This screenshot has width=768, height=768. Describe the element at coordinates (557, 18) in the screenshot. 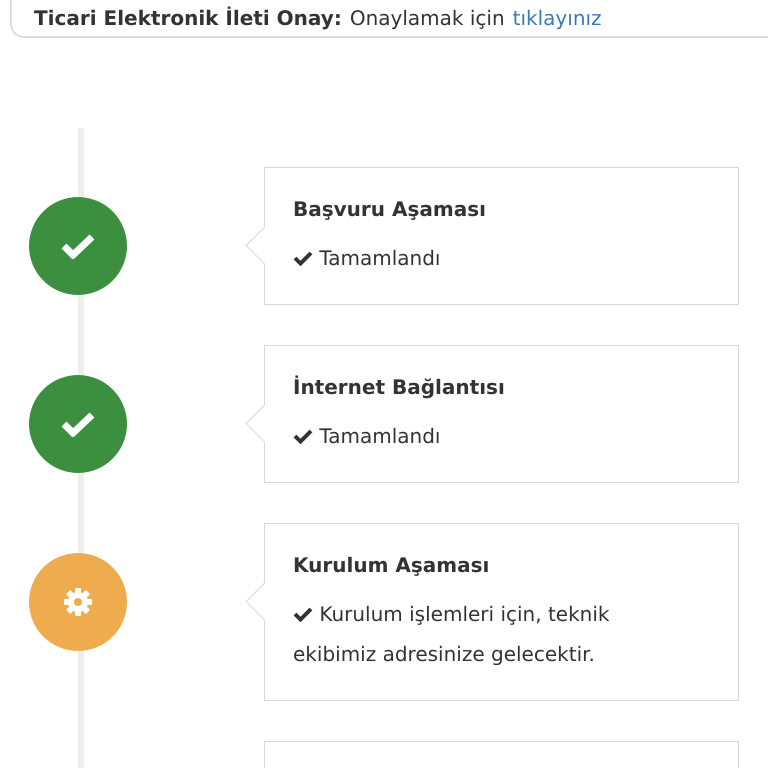

I see `consent-link: tıklayınız` at that location.